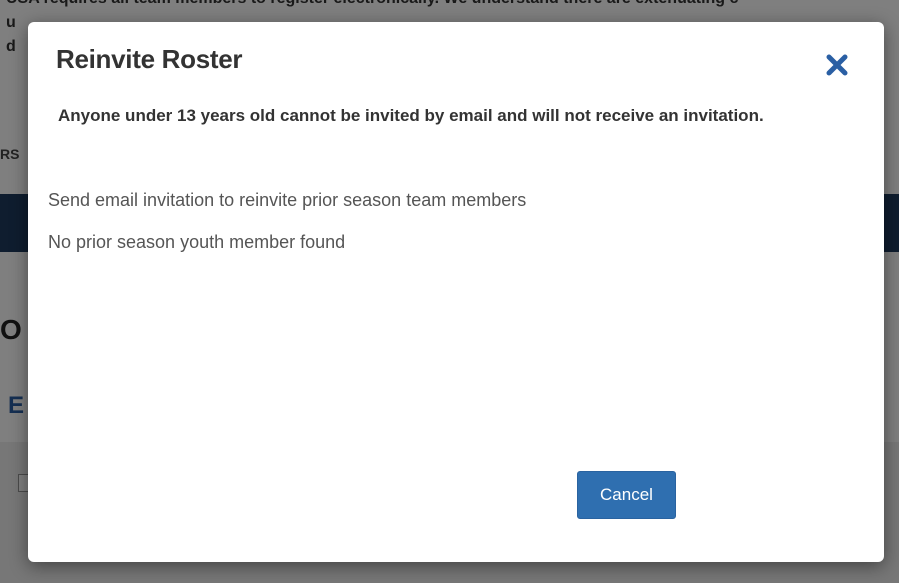 This screenshot has height=583, width=899. I want to click on close-icon, so click(837, 67).